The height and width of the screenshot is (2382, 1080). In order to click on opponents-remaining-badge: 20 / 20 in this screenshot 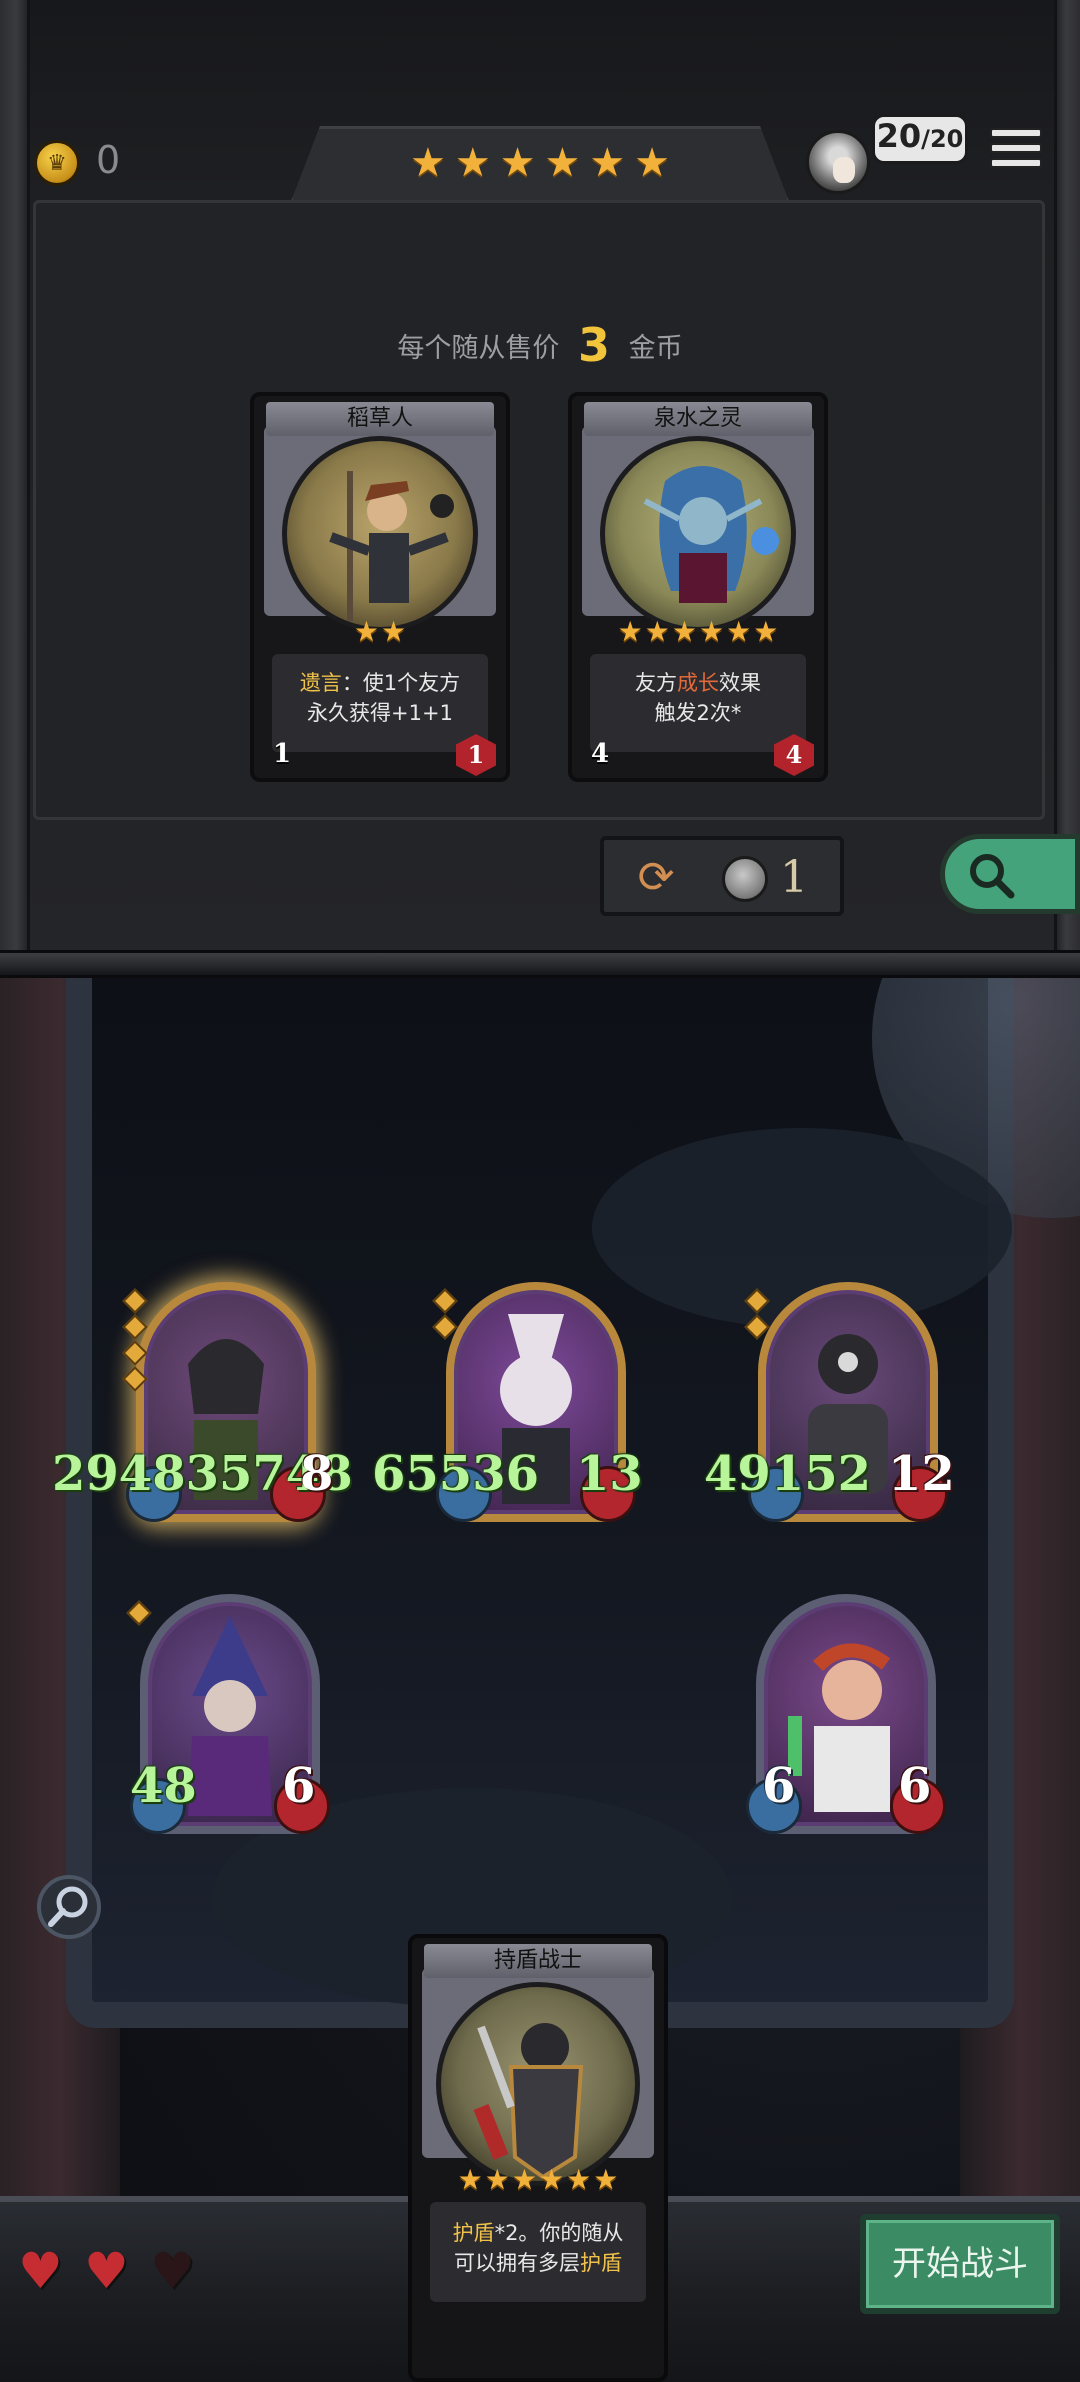, I will do `click(920, 139)`.